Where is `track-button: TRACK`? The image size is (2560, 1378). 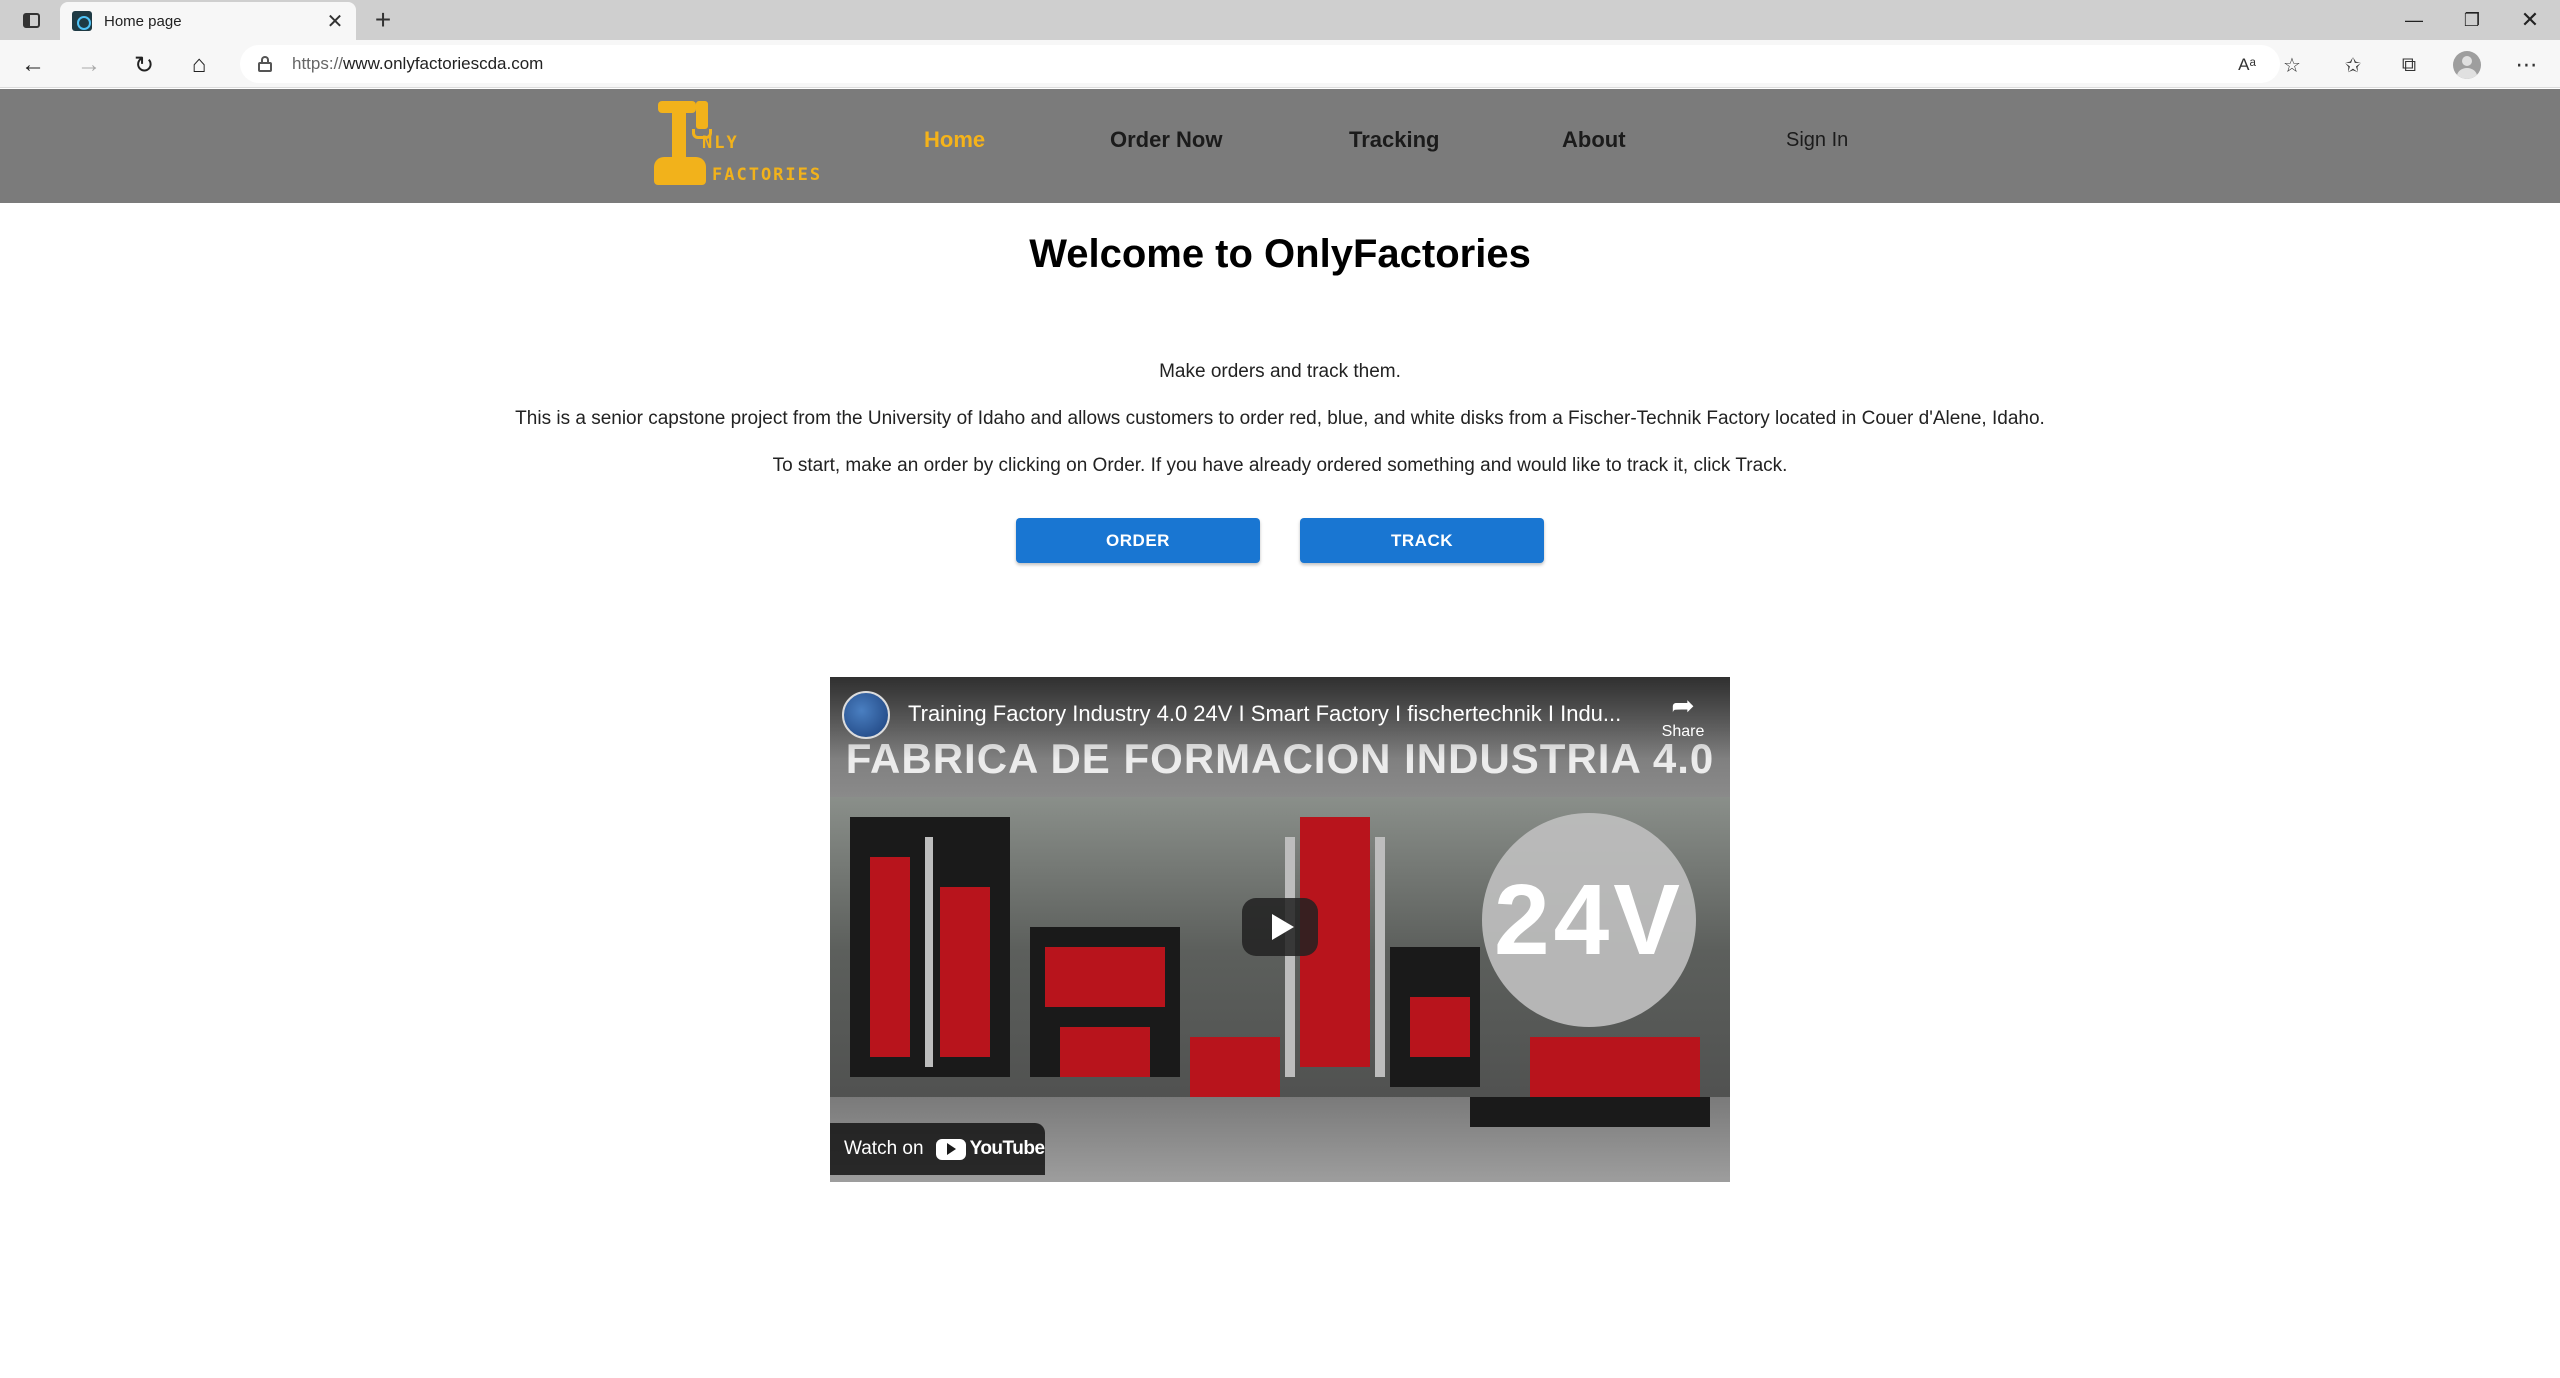
track-button: TRACK is located at coordinates (1422, 540).